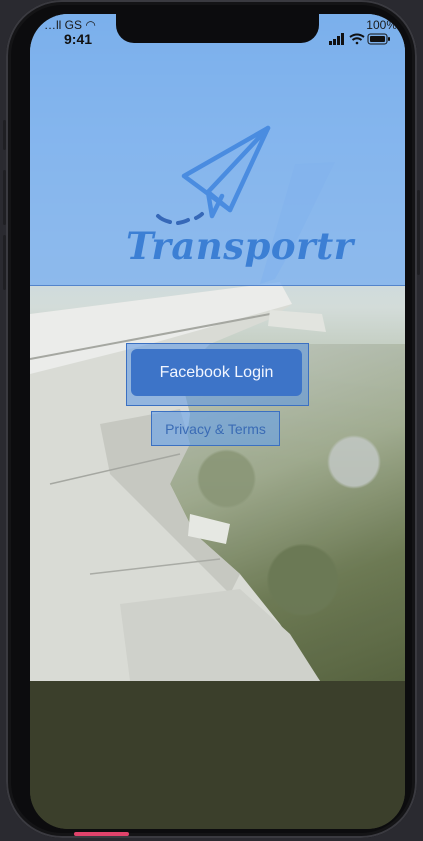  I want to click on status-battery-percent: 100%, so click(381, 25).